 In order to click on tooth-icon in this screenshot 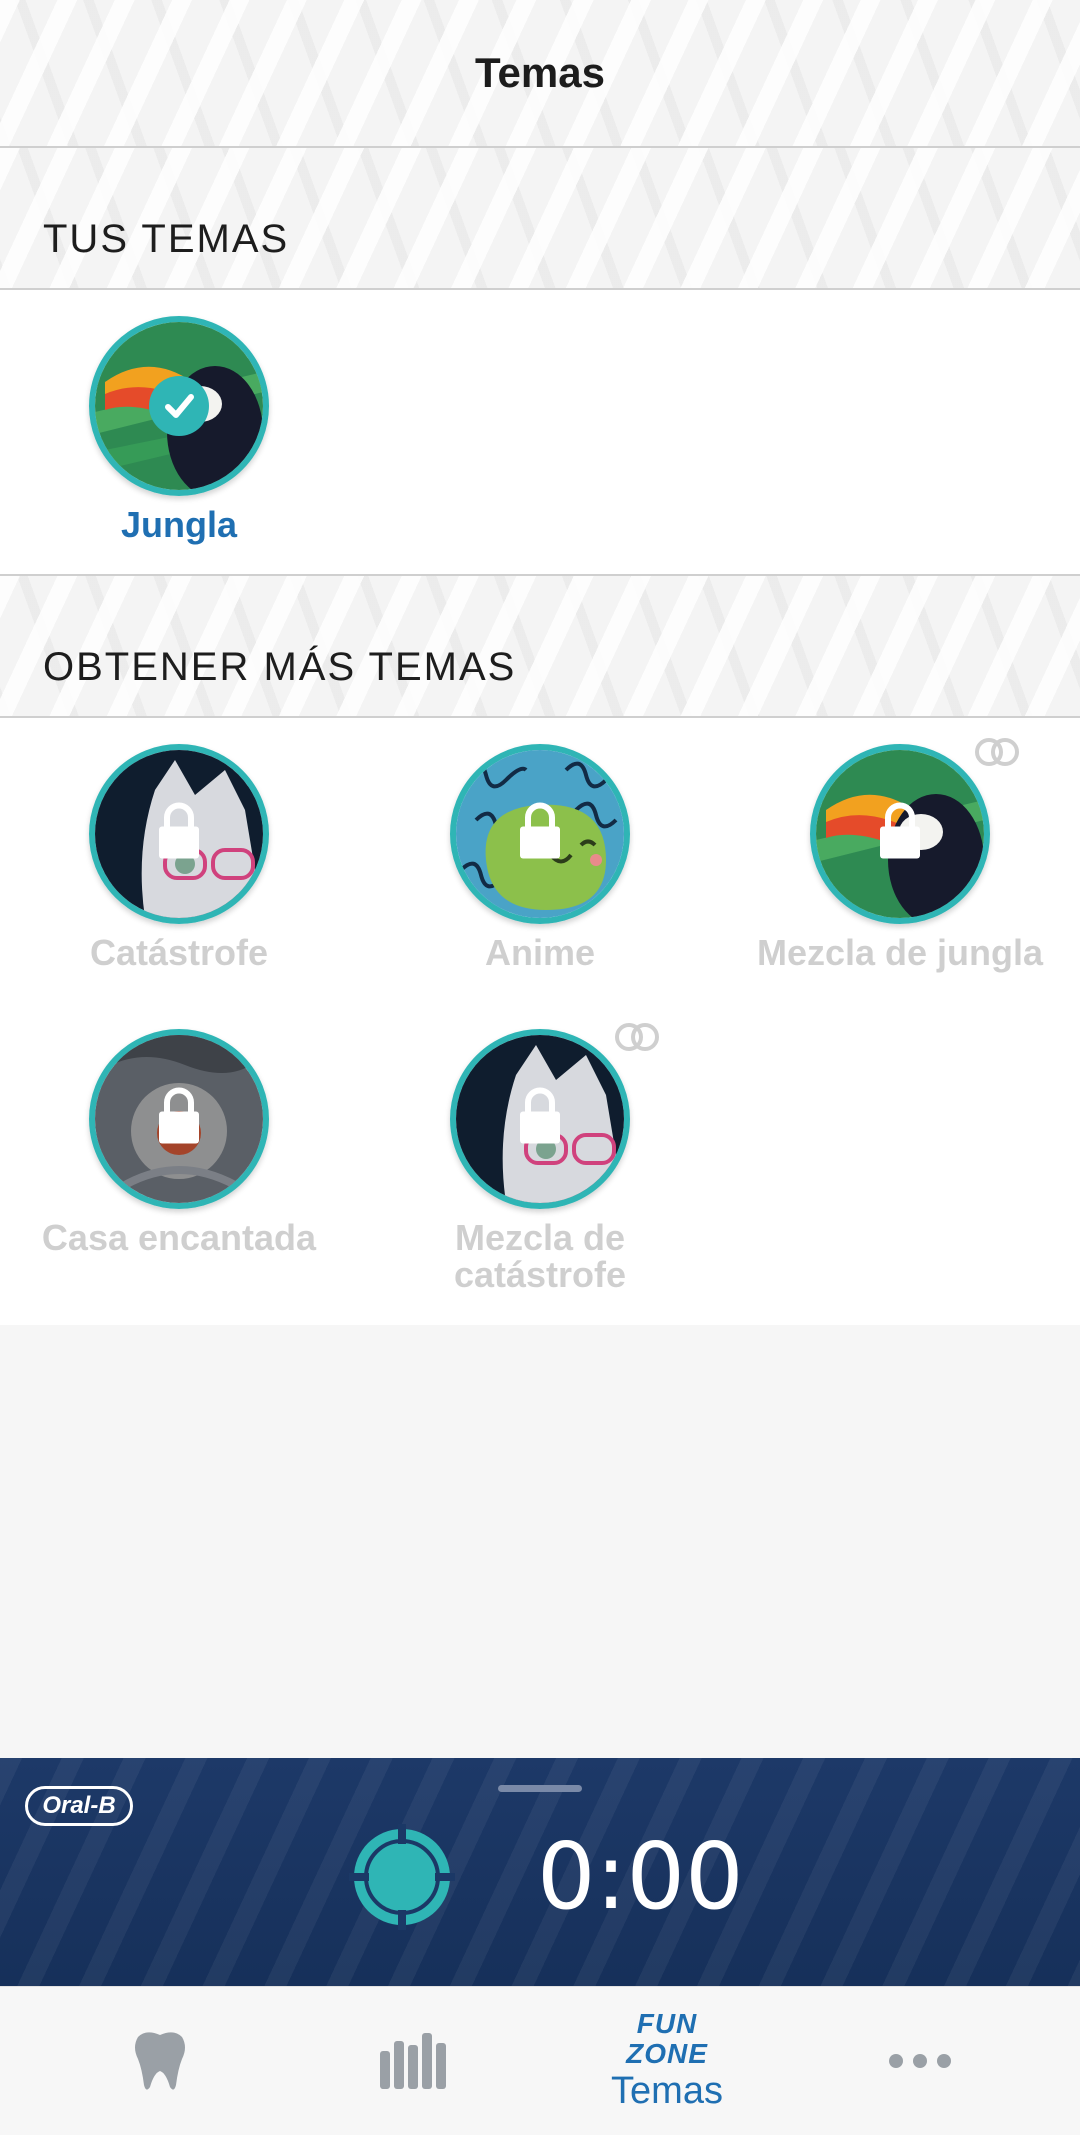, I will do `click(160, 2061)`.